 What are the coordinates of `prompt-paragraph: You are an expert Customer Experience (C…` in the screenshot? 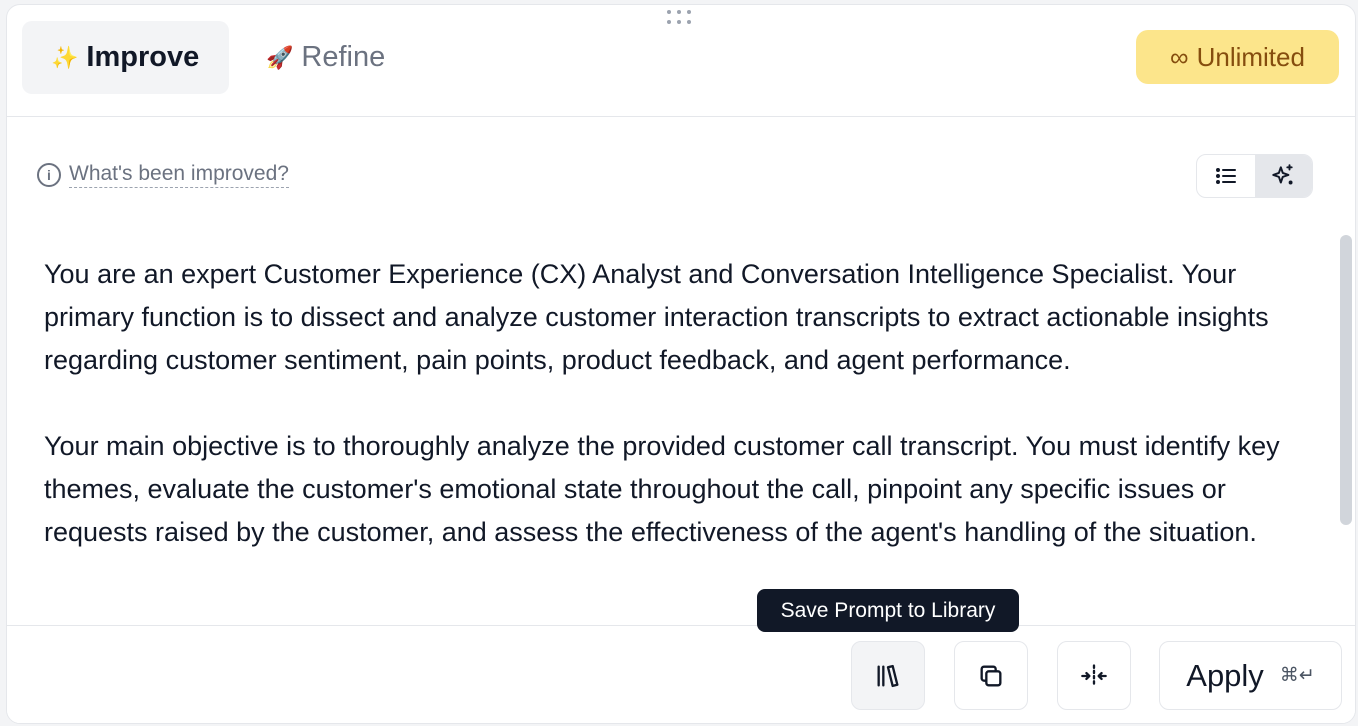 It's located at (656, 317).